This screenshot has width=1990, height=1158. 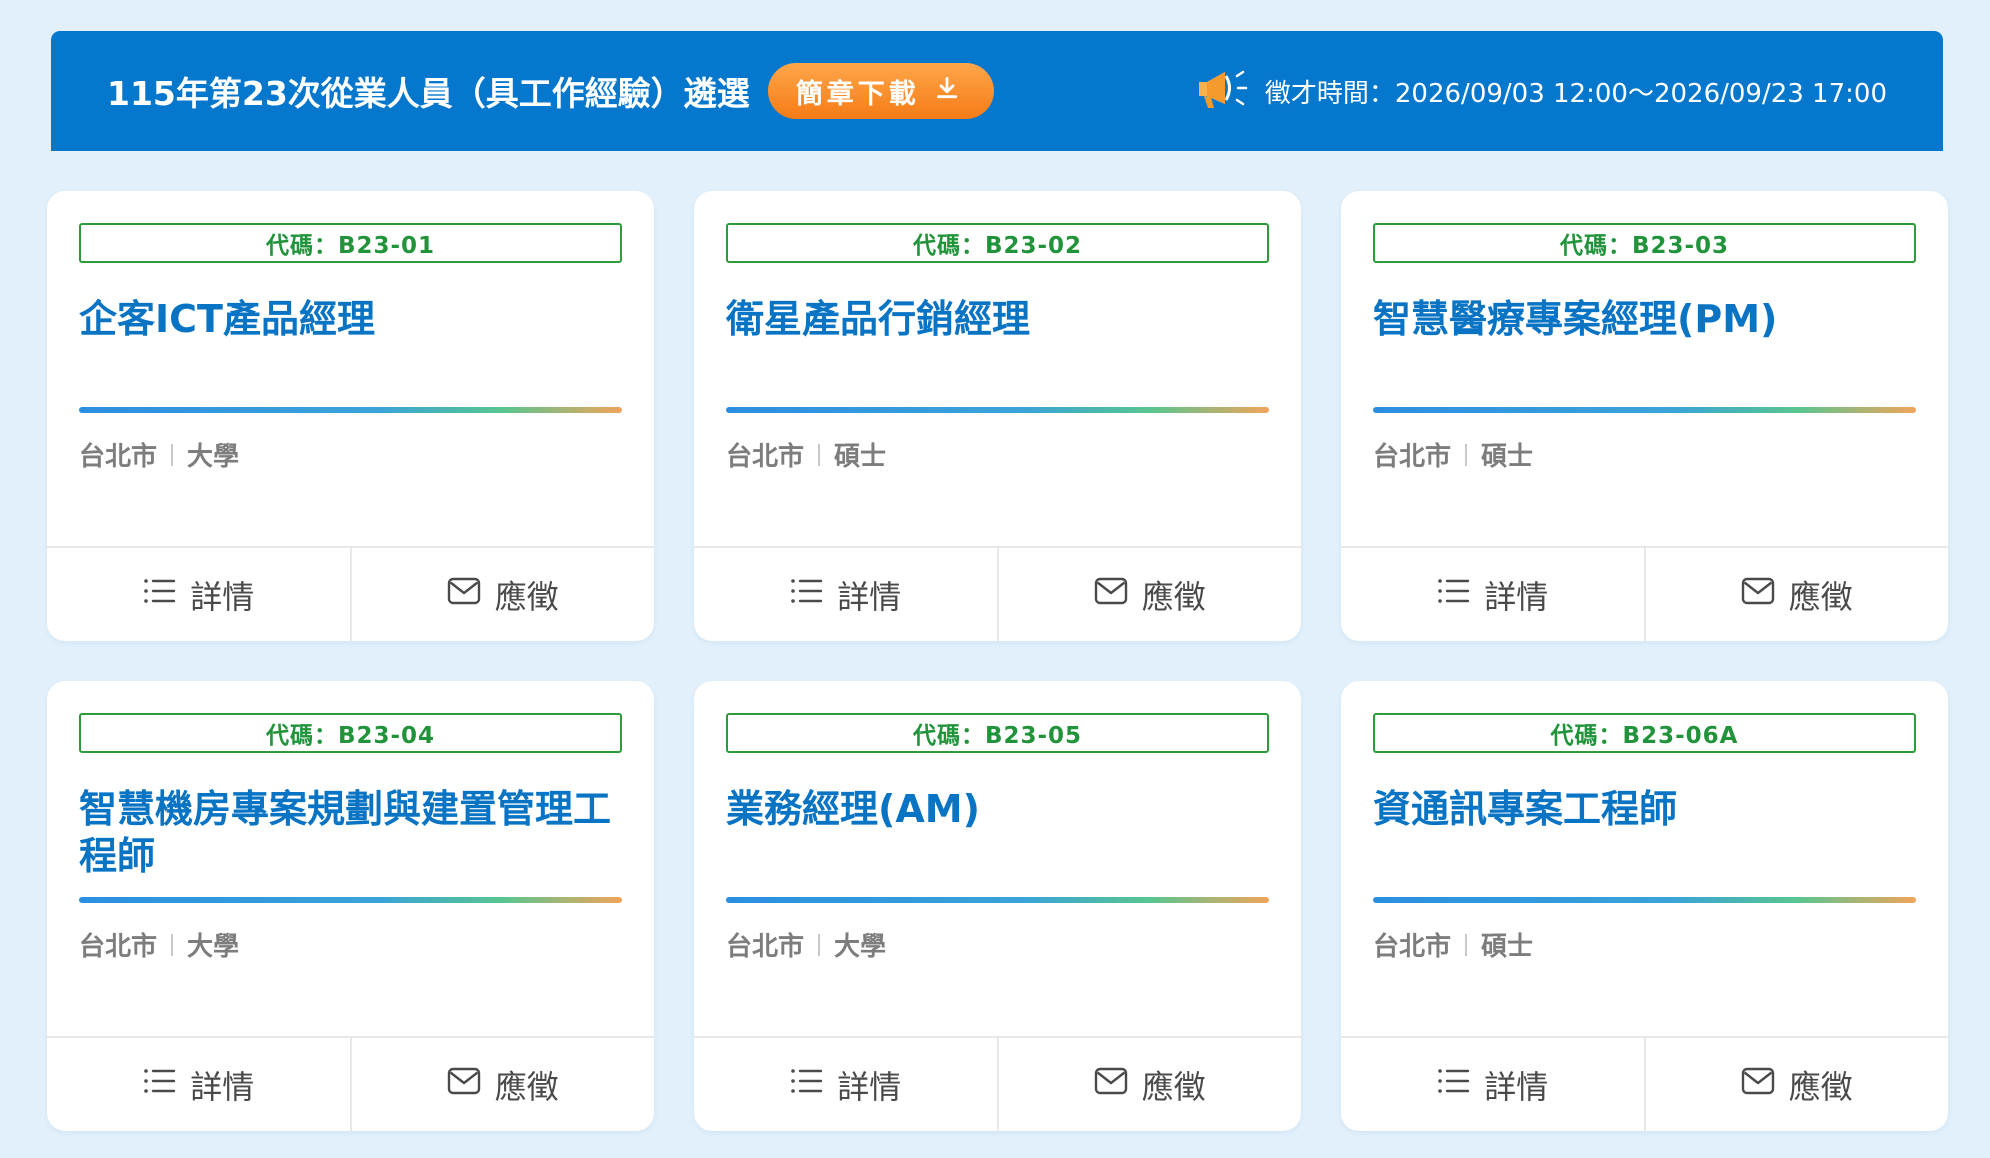 I want to click on job-title: 業務經理(AM), so click(x=1006, y=809).